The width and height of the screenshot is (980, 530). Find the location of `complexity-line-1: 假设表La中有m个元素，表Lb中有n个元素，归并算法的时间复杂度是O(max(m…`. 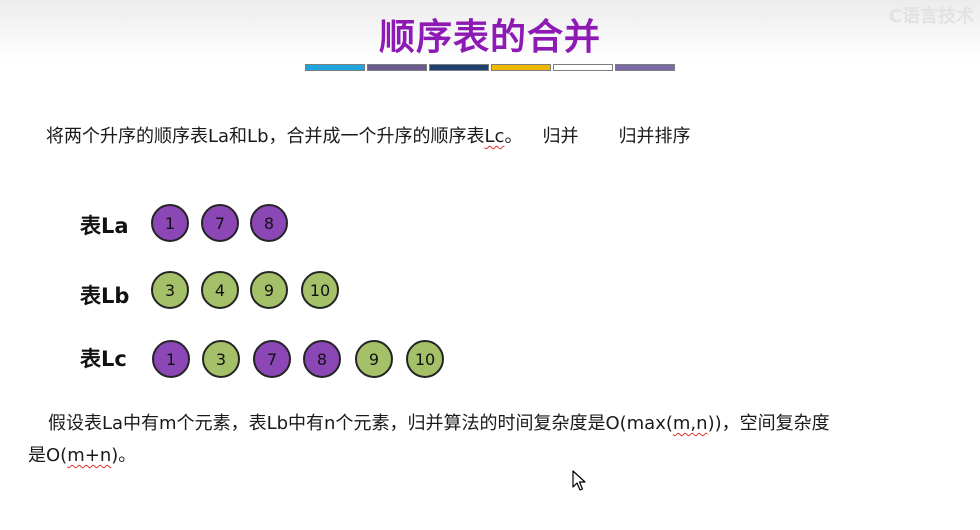

complexity-line-1: 假设表La中有m个元素，表Lb中有n个元素，归并算法的时间复杂度是O(max(m… is located at coordinates (483, 424).